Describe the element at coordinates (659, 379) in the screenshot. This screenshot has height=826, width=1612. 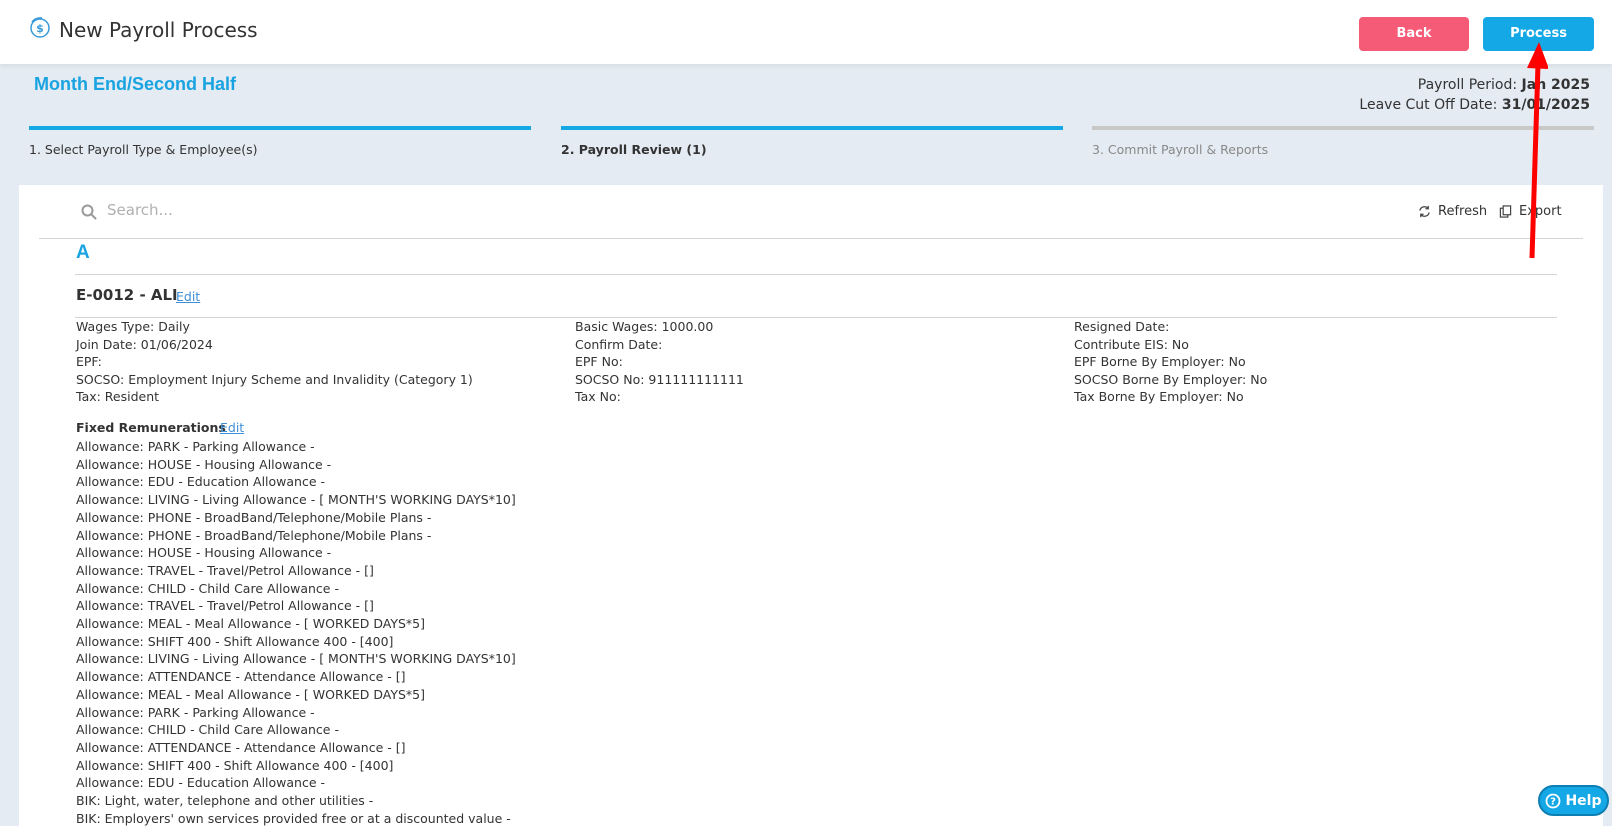
I see `detail-socso-no: SOCSO No: 911111111111` at that location.